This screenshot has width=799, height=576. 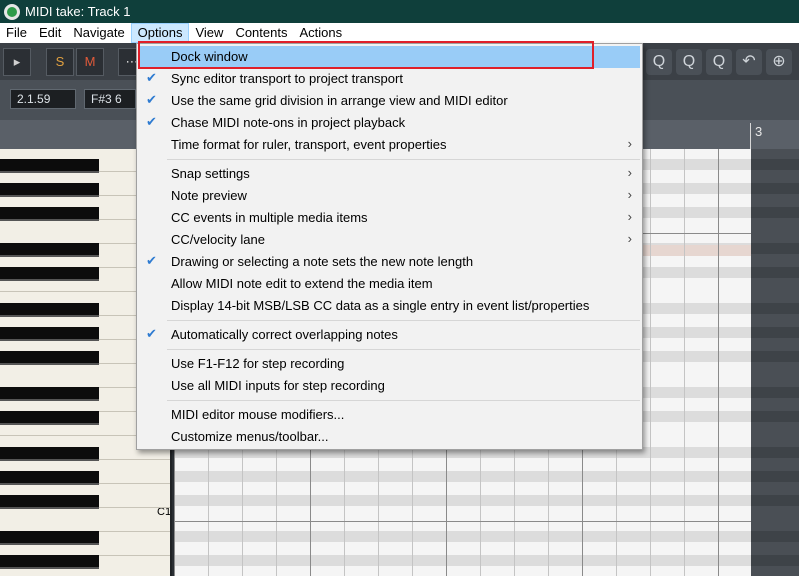 I want to click on octave-line, so click(x=462, y=521).